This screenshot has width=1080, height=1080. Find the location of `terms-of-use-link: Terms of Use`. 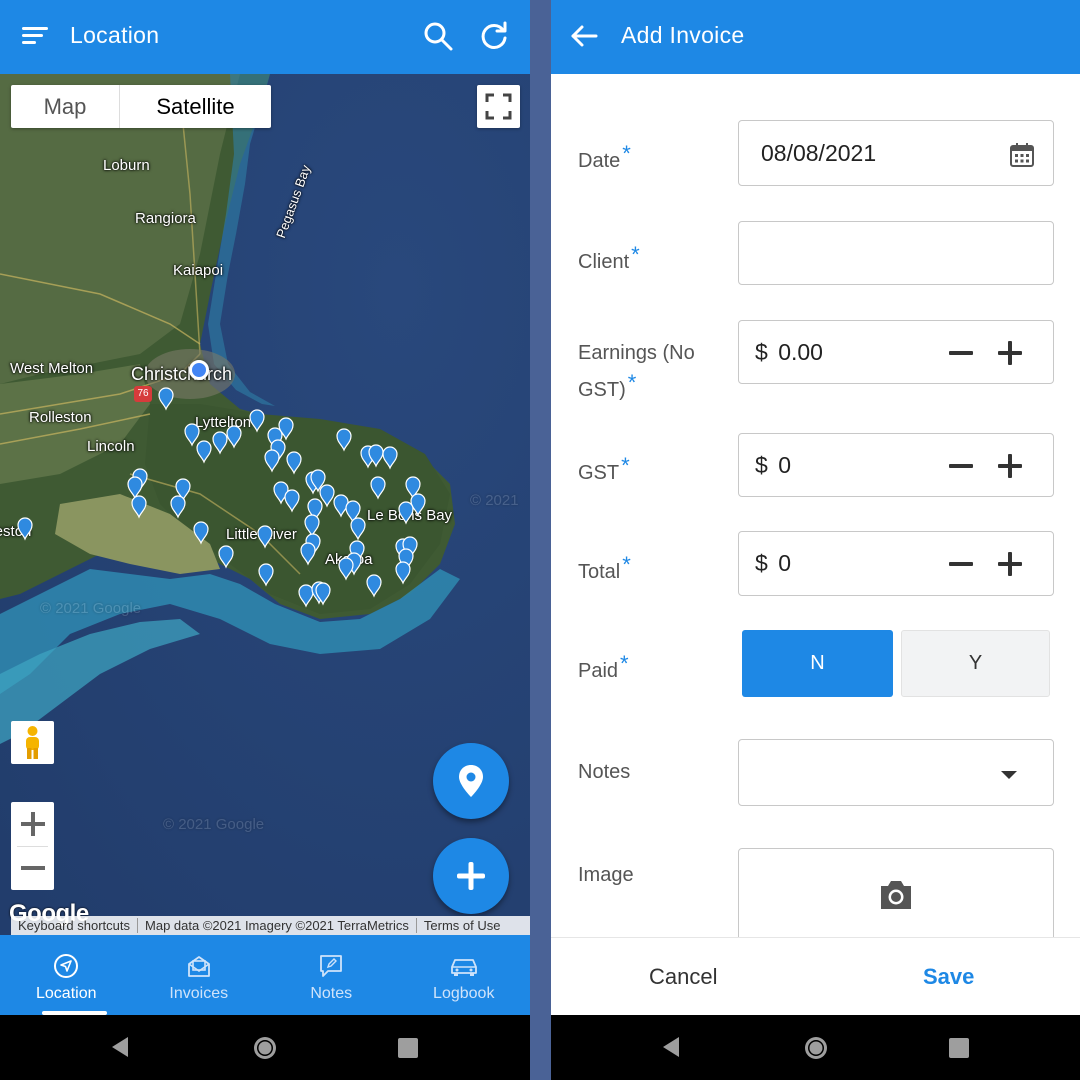

terms-of-use-link: Terms of Use is located at coordinates (462, 925).